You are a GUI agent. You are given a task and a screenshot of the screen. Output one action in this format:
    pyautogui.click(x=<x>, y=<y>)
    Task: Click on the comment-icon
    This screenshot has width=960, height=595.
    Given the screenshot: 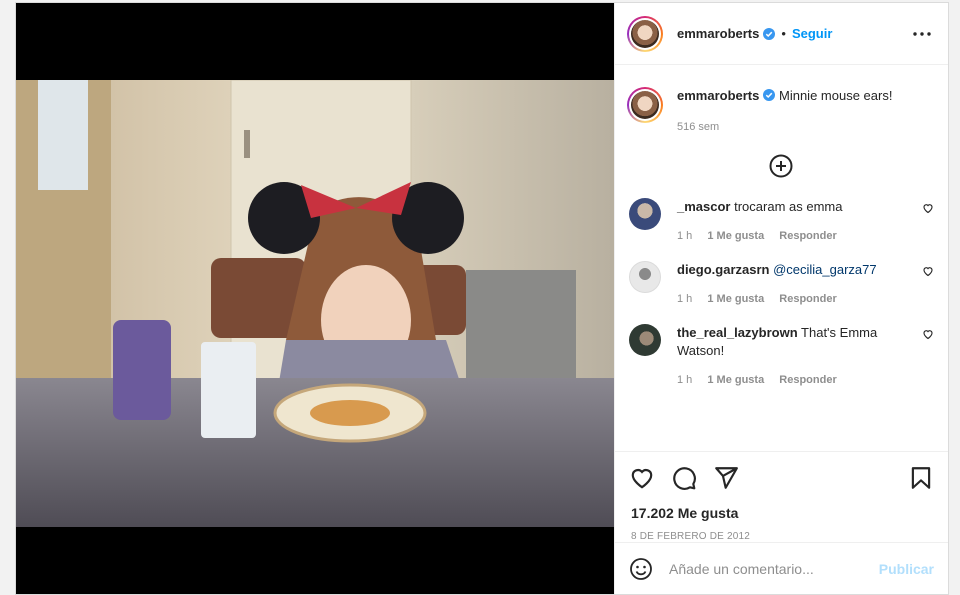 What is the action you would take?
    pyautogui.click(x=684, y=478)
    